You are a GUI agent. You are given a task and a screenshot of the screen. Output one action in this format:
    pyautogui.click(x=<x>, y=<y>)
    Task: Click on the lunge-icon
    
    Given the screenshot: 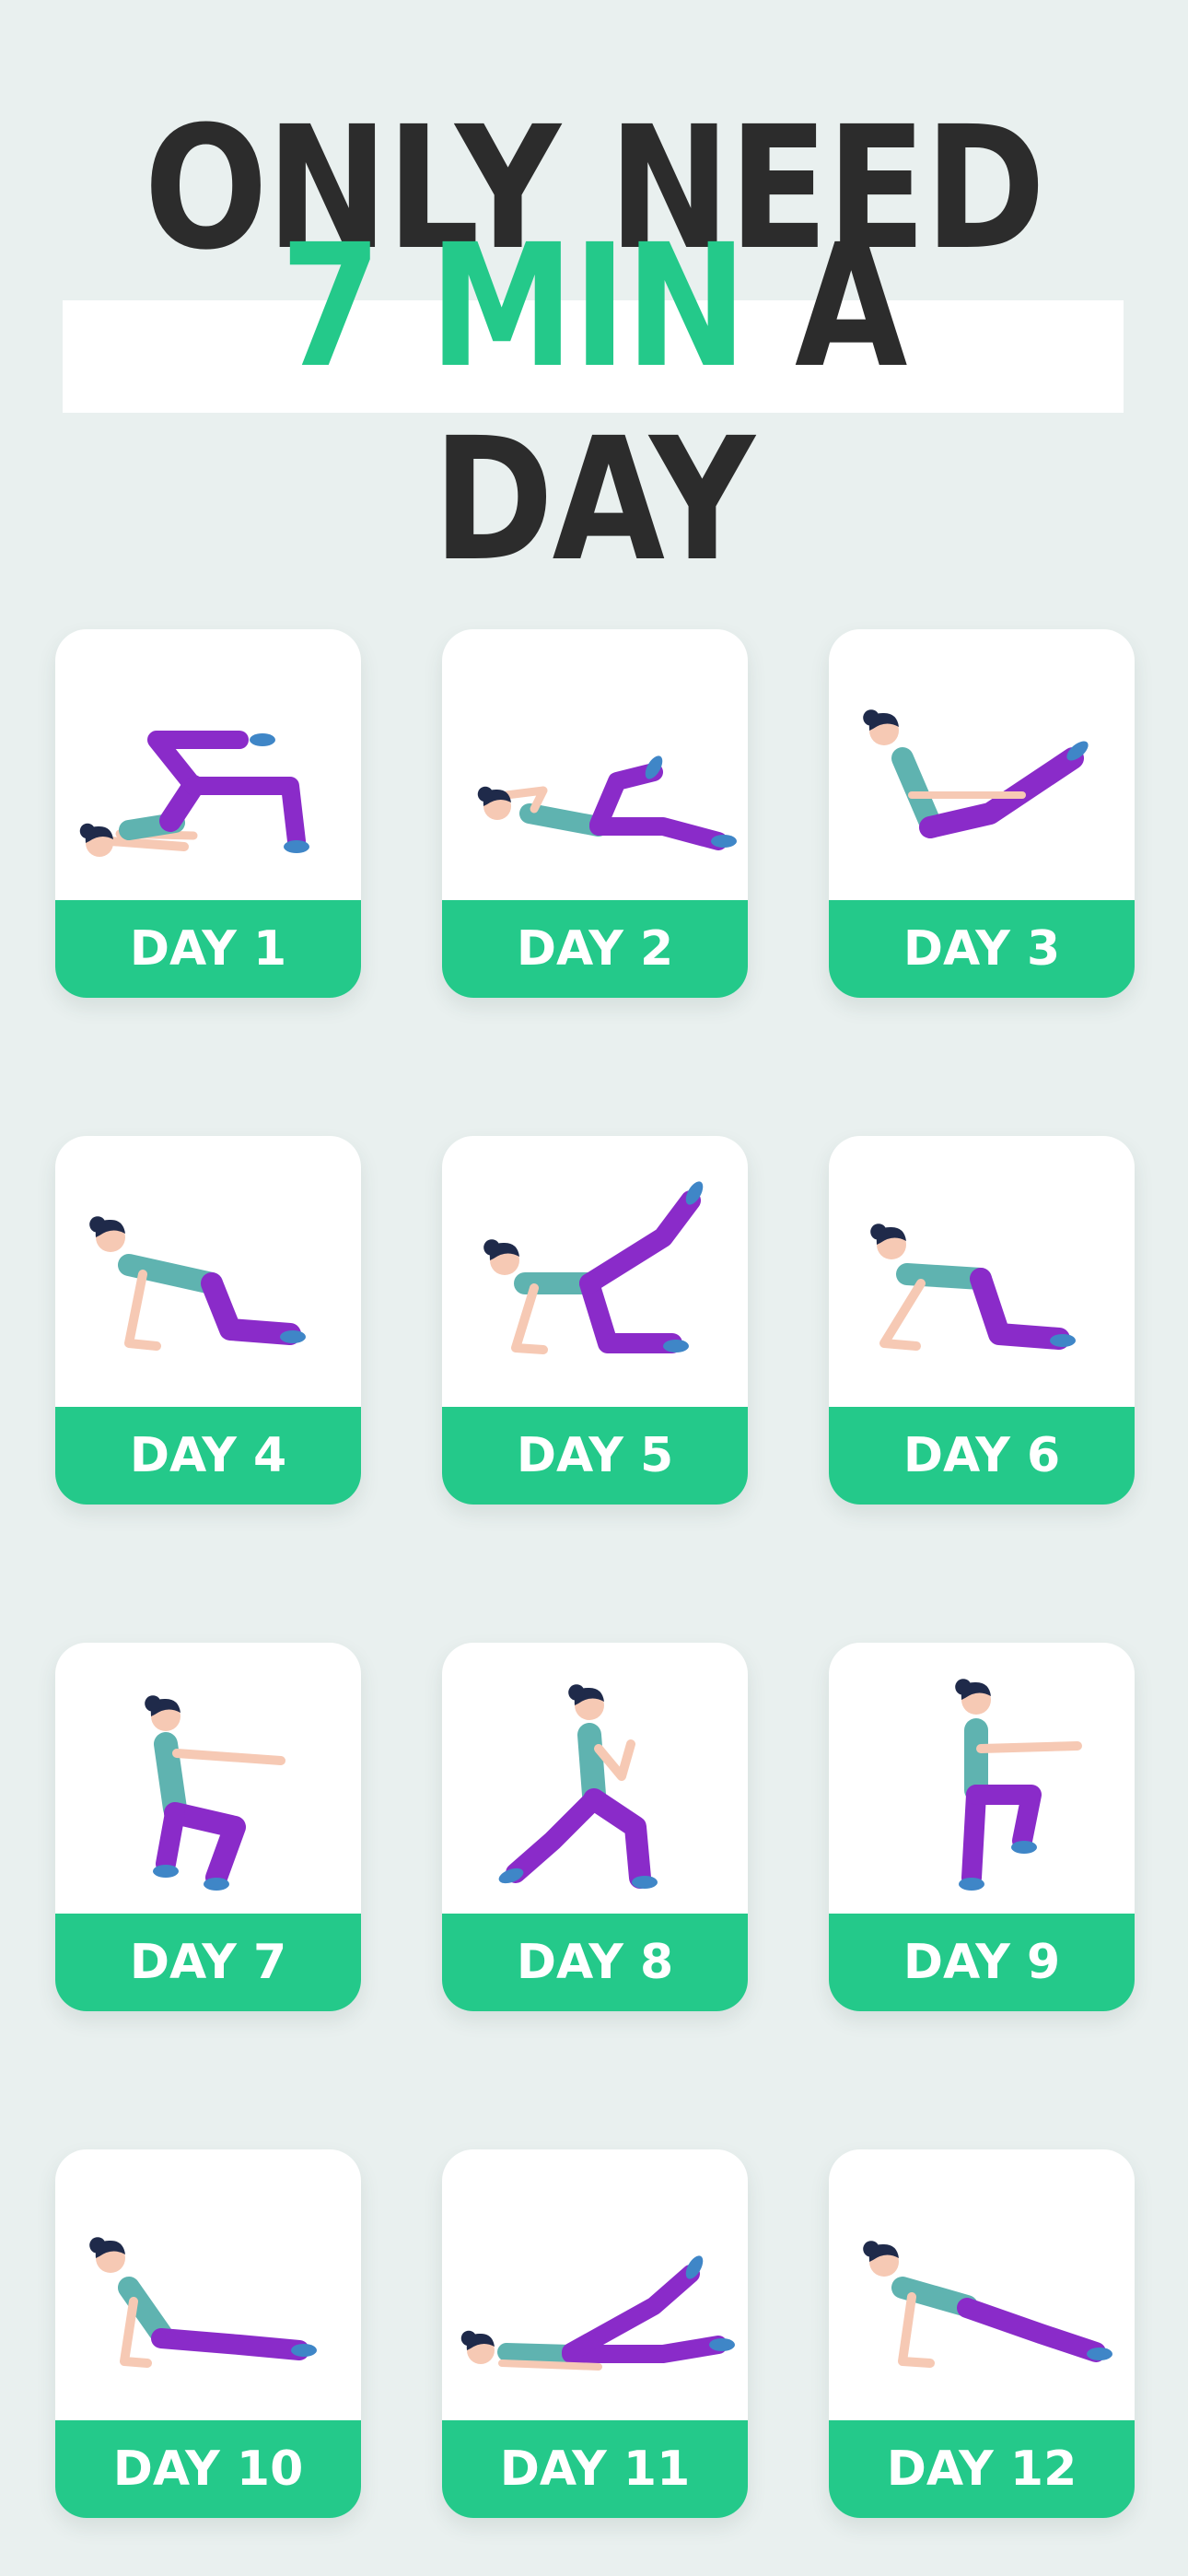 What is the action you would take?
    pyautogui.click(x=595, y=1778)
    